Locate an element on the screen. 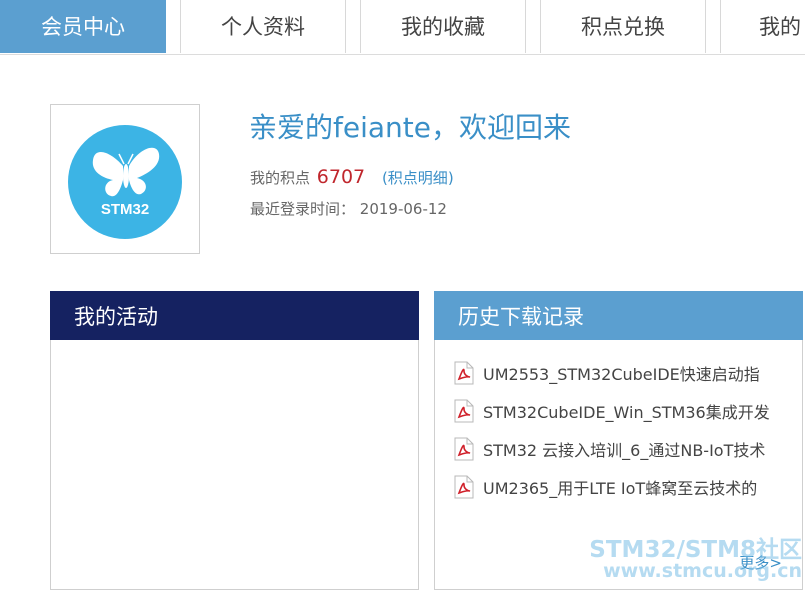 The image size is (805, 599). avatar-text: STM32 is located at coordinates (125, 209).